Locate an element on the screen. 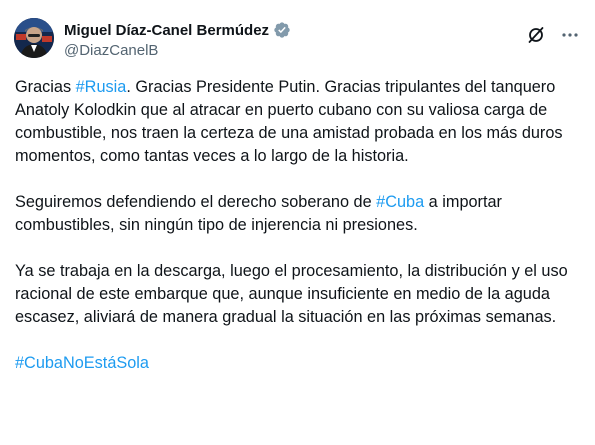 The image size is (595, 445). author-name-block: Miguel Díaz-Canel Bermúdez @DiazCanelB is located at coordinates (177, 39).